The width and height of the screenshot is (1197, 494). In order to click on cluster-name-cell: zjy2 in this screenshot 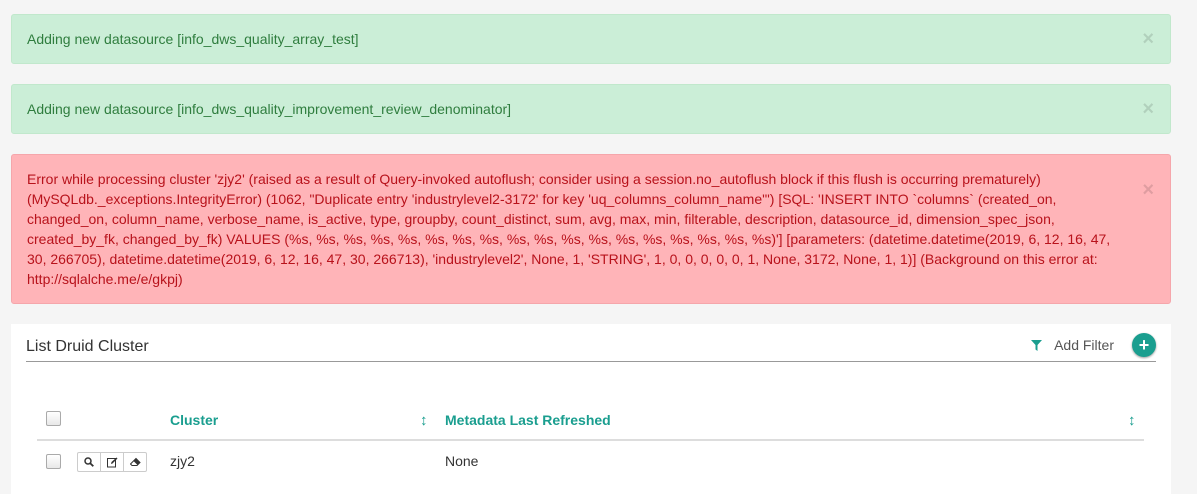, I will do `click(182, 461)`.